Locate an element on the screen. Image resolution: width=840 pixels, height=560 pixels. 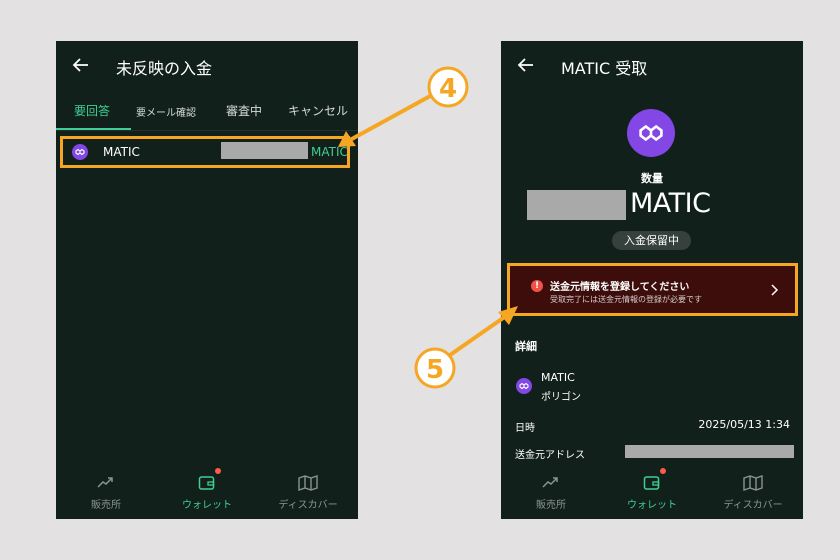
step-5-number: 5 is located at coordinates (435, 370).